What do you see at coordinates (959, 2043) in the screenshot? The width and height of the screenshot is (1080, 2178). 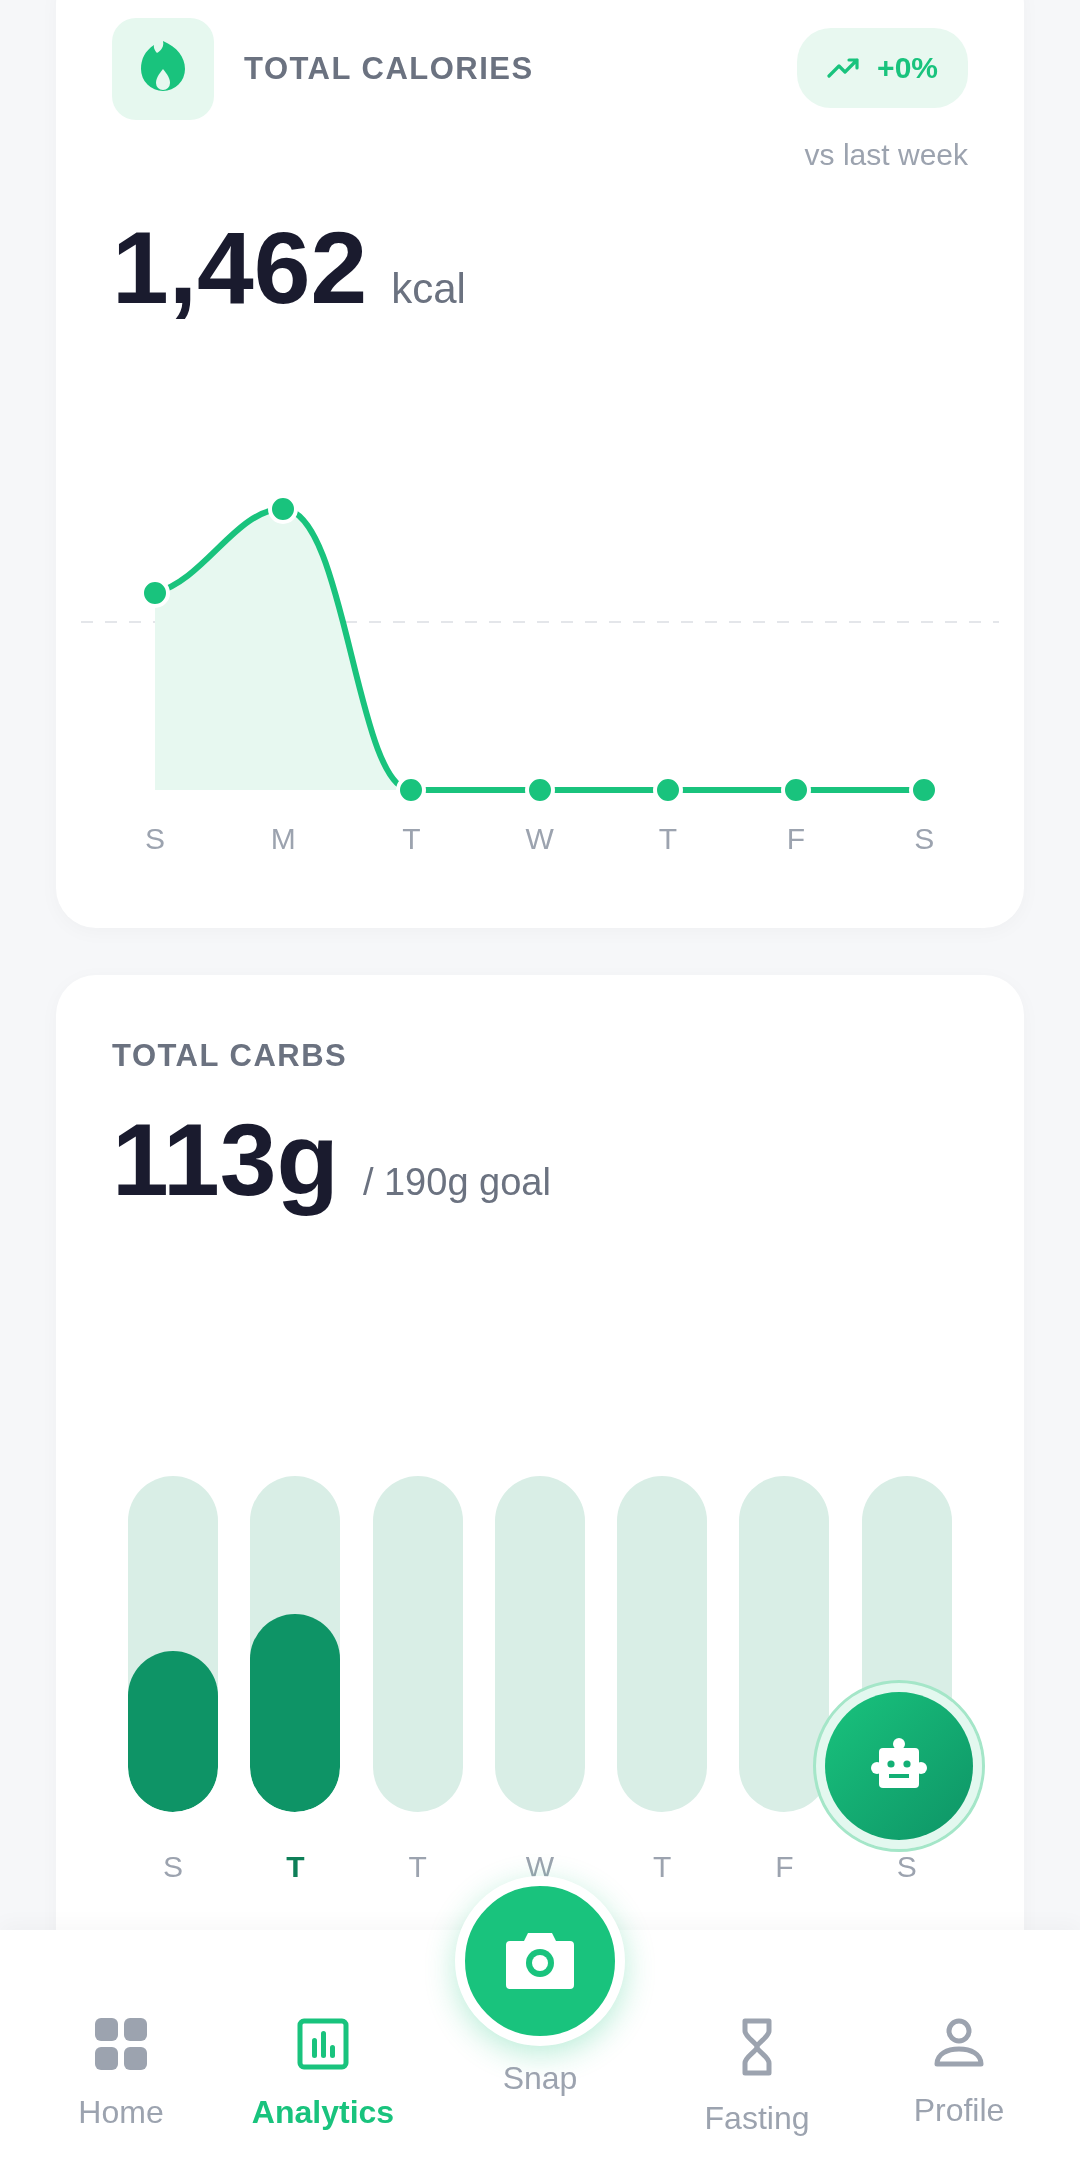 I see `person-icon` at bounding box center [959, 2043].